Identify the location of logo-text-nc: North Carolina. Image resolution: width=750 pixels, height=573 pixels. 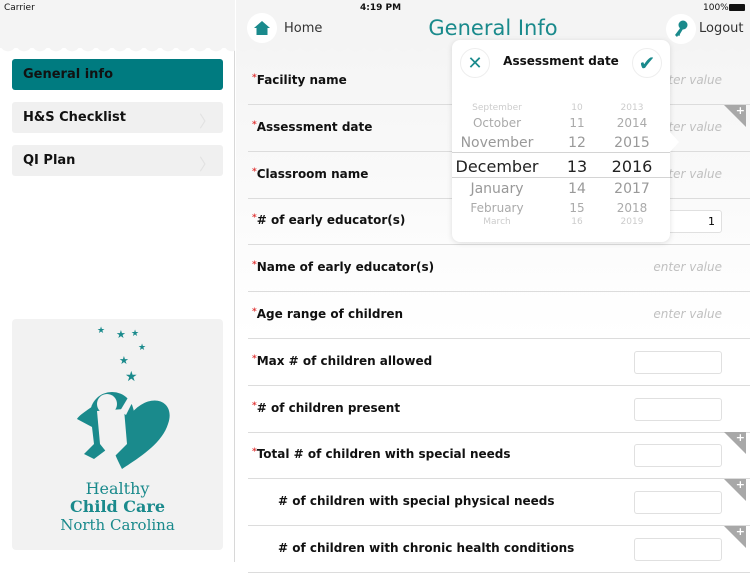
(117, 525).